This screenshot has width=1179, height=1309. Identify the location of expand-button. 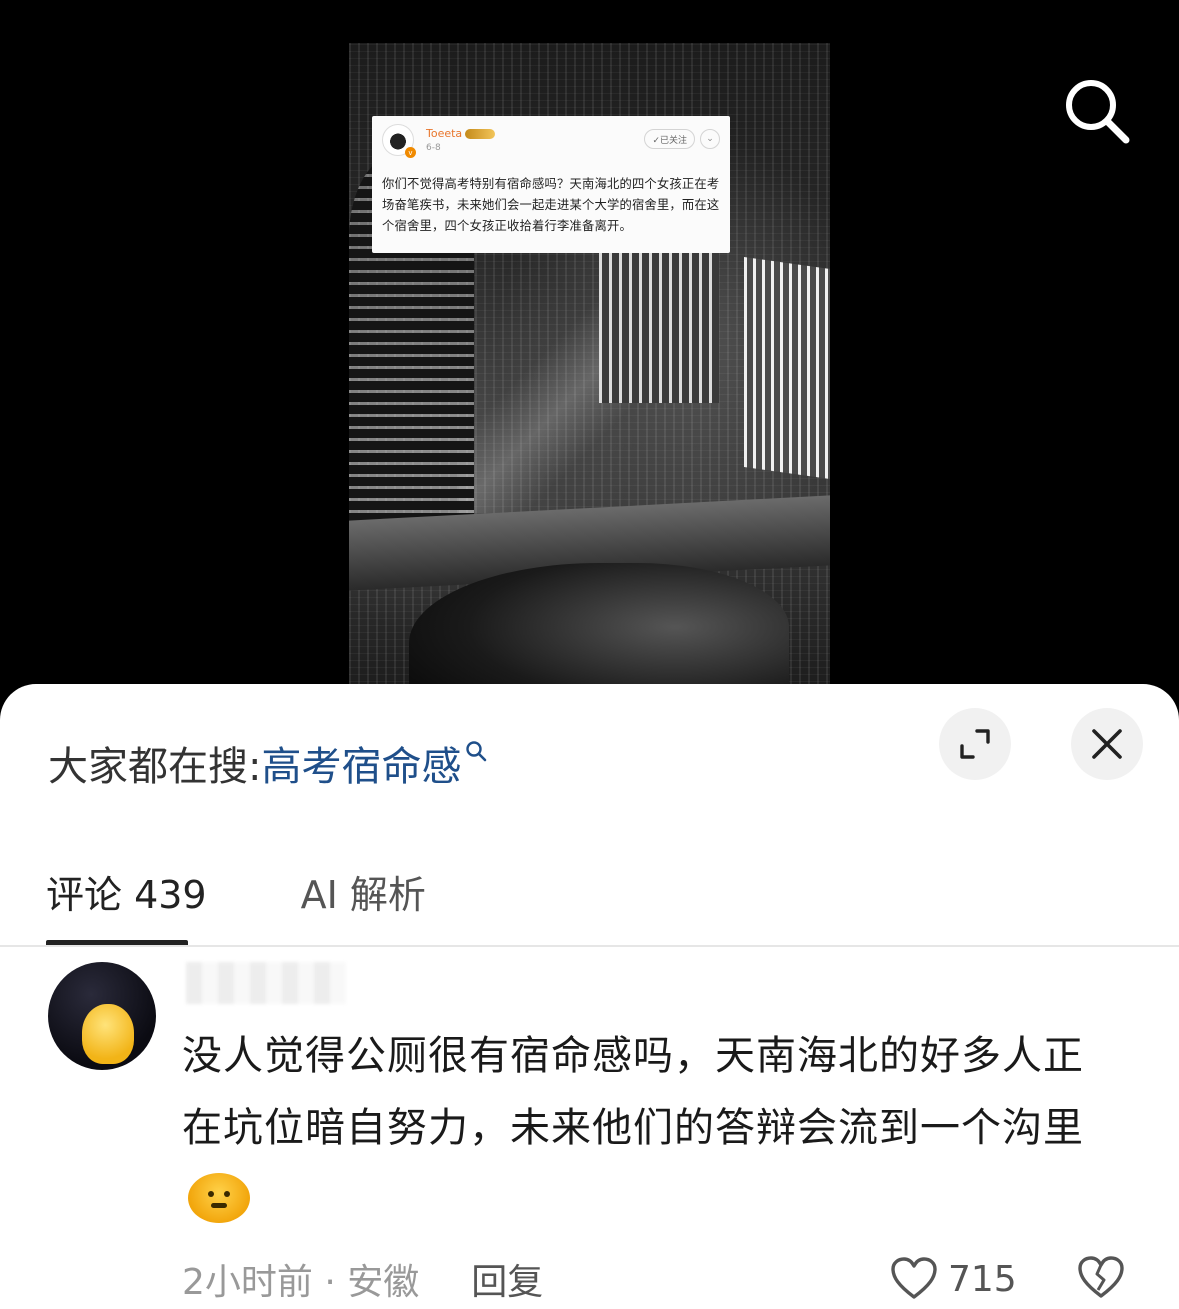
(975, 744).